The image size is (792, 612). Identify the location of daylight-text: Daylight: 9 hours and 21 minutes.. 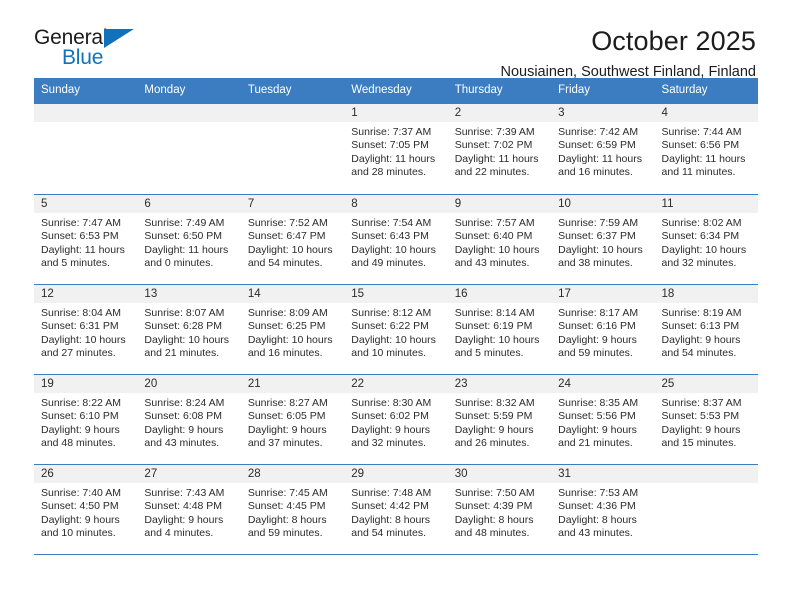
(597, 436).